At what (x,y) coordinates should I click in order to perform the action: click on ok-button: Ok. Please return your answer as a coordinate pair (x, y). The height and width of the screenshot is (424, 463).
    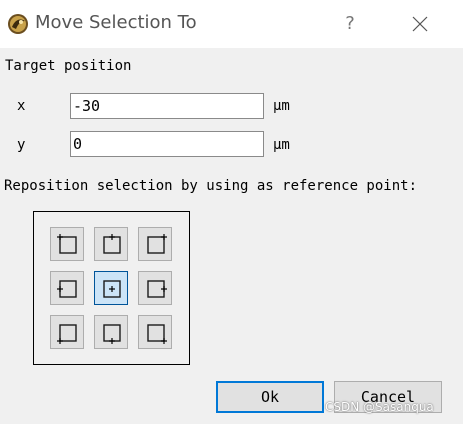
    Looking at the image, I should click on (270, 397).